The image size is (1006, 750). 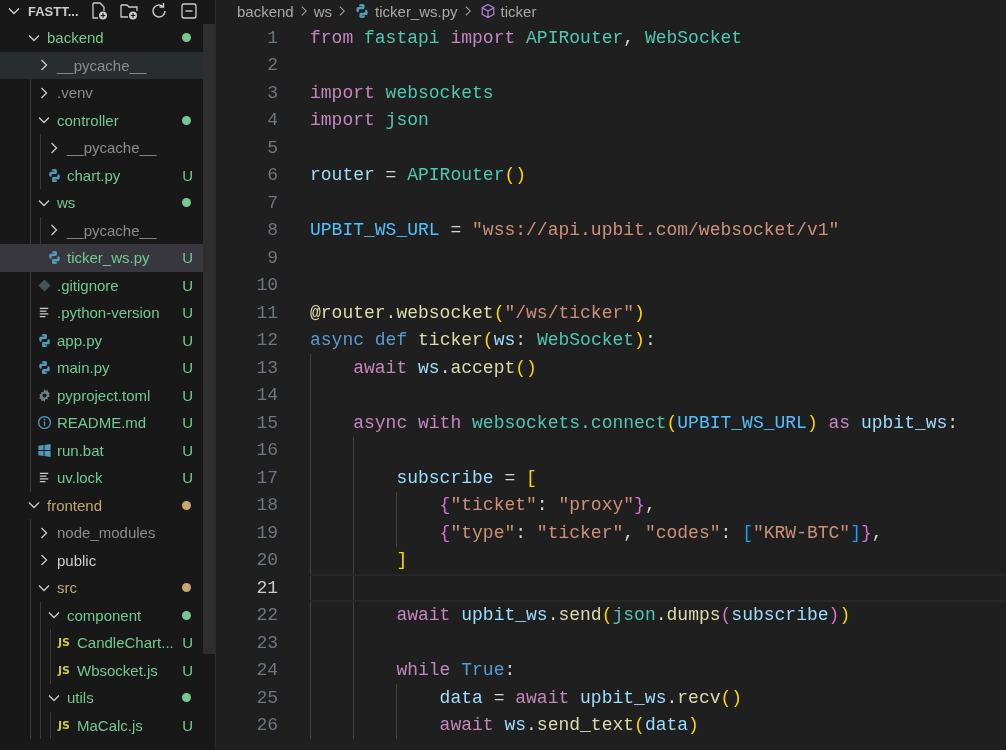 What do you see at coordinates (101, 698) in the screenshot?
I see `tree-item: utils` at bounding box center [101, 698].